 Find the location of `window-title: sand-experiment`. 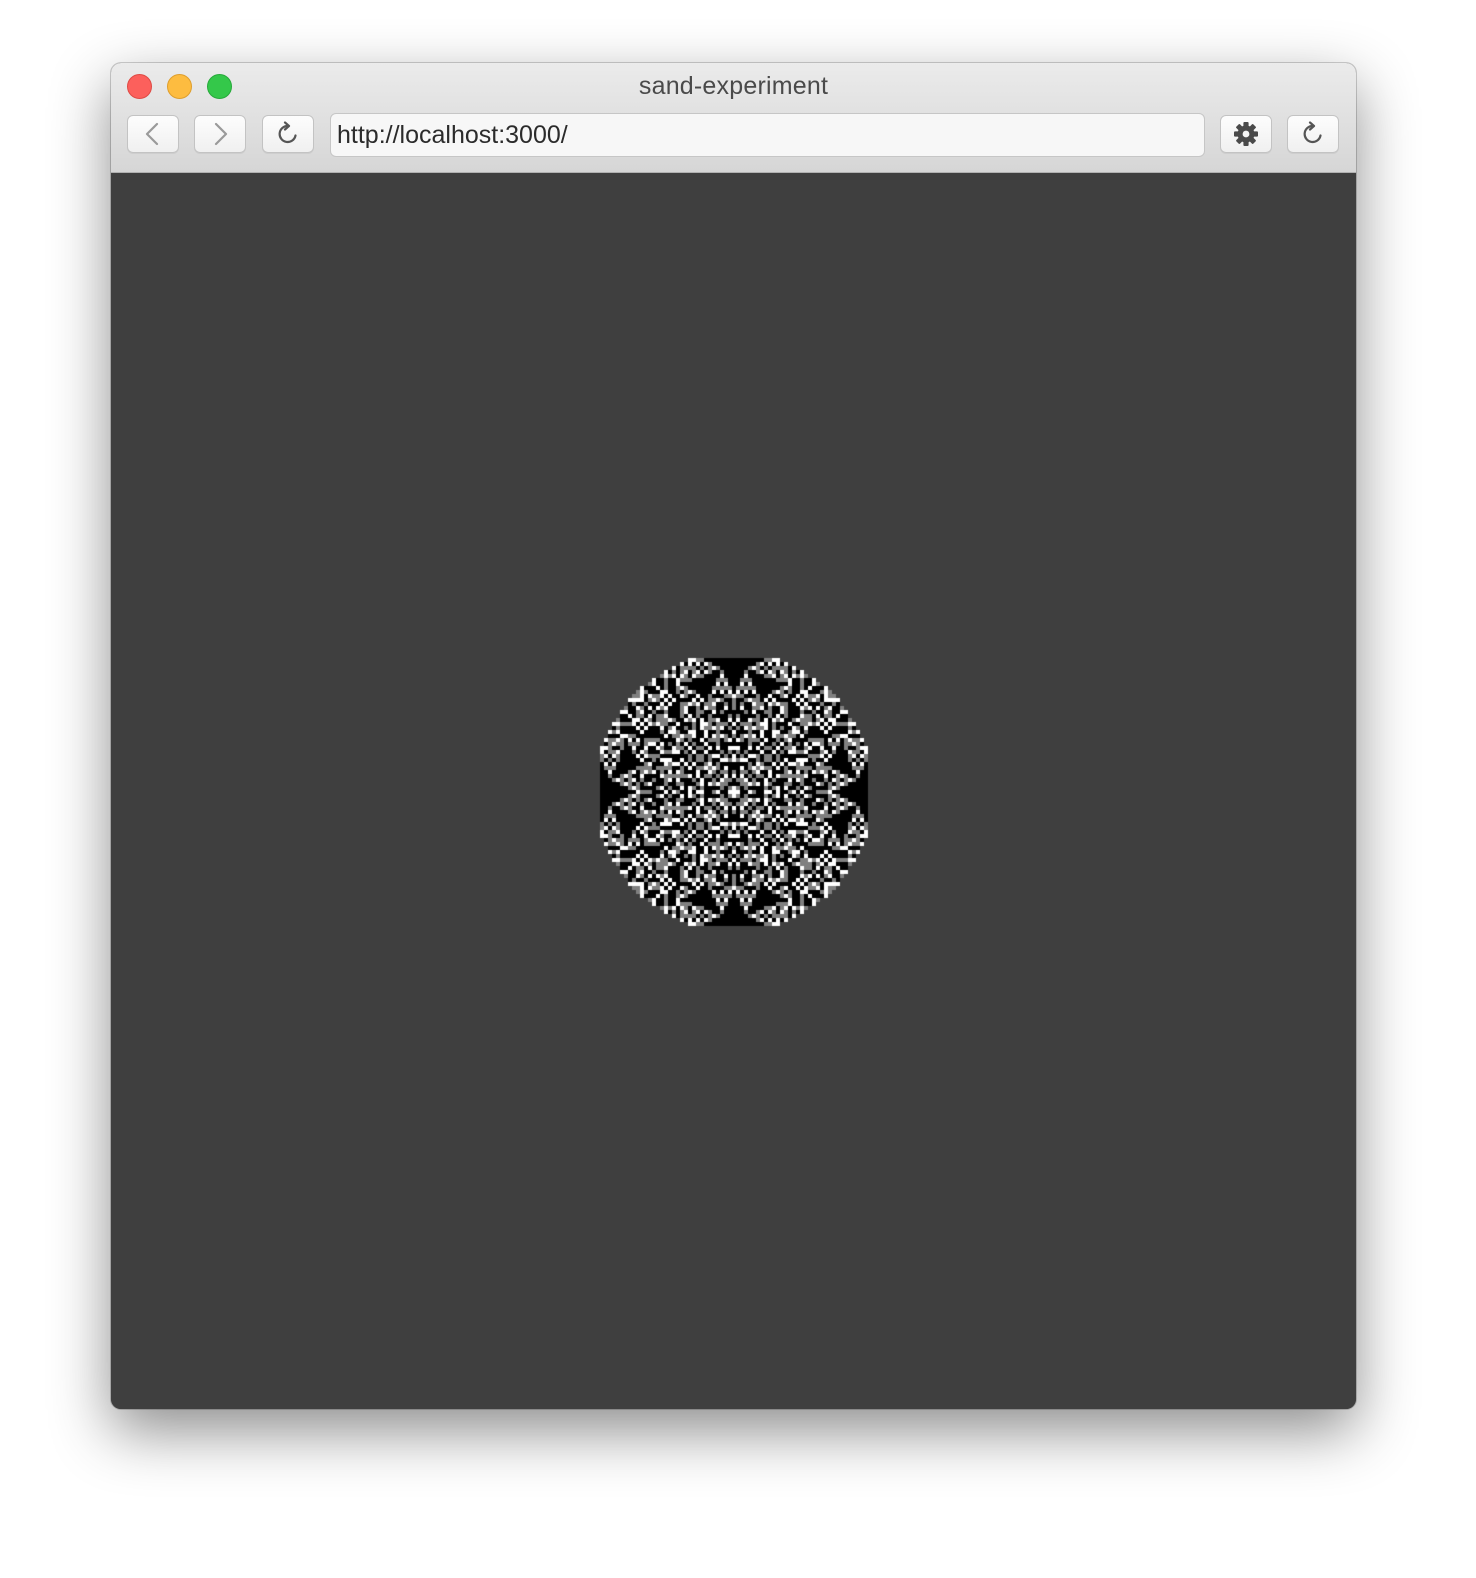

window-title: sand-experiment is located at coordinates (733, 86).